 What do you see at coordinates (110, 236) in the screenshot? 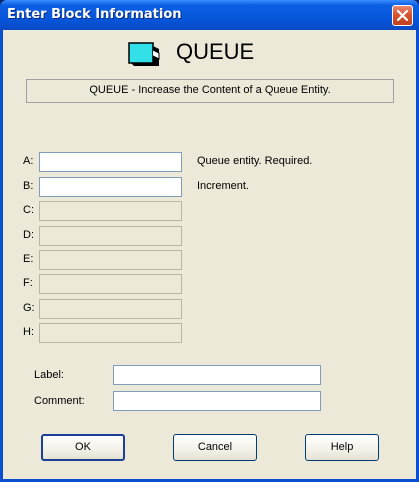
I see `operand-d-field` at bounding box center [110, 236].